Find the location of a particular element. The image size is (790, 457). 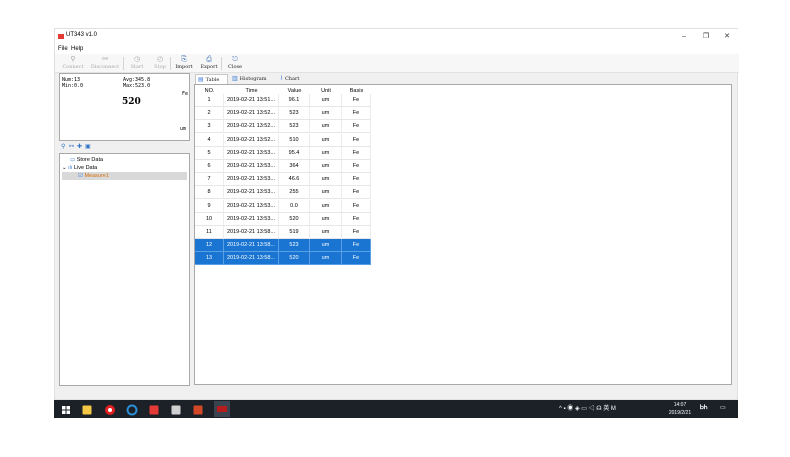

toolbar-connect-button: ⚲ Connect is located at coordinates (73, 63).